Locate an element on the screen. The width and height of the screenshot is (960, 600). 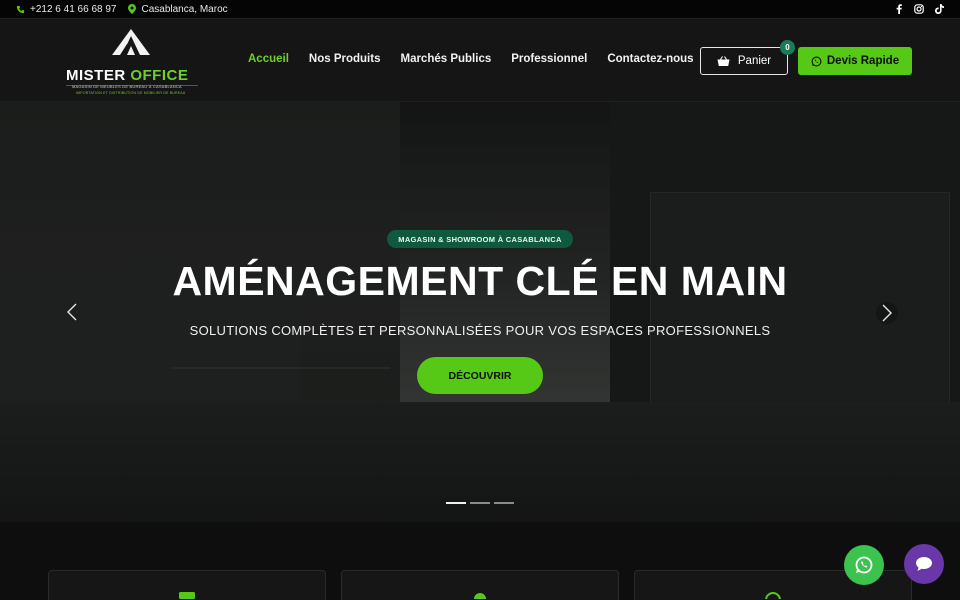
features-section is located at coordinates (480, 561).